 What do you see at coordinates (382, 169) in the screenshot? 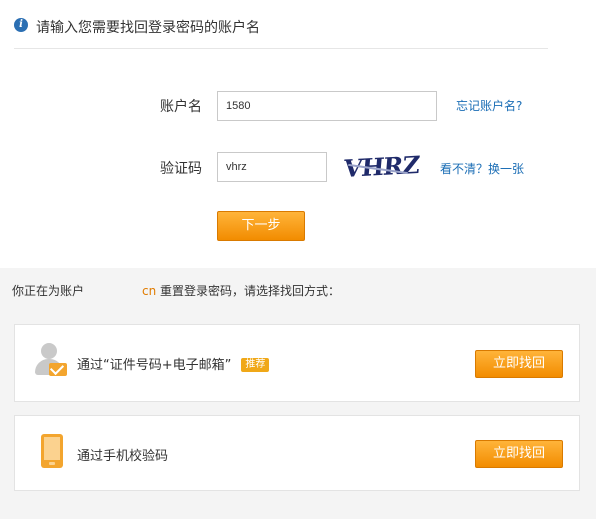
I see `captcha-image: VHRZ` at bounding box center [382, 169].